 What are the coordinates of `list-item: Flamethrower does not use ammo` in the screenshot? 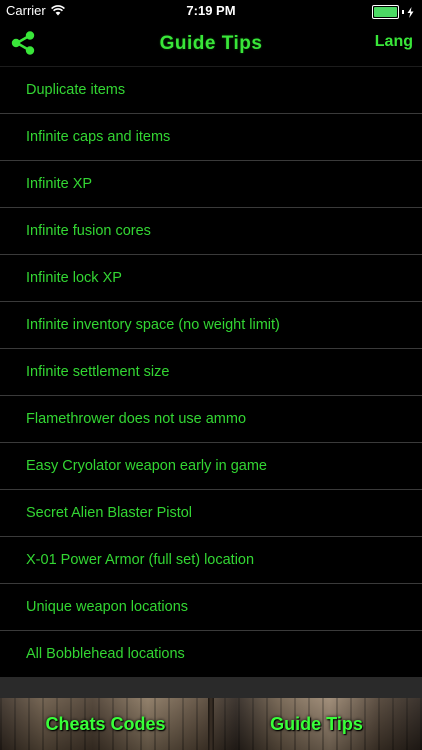 It's located at (211, 419).